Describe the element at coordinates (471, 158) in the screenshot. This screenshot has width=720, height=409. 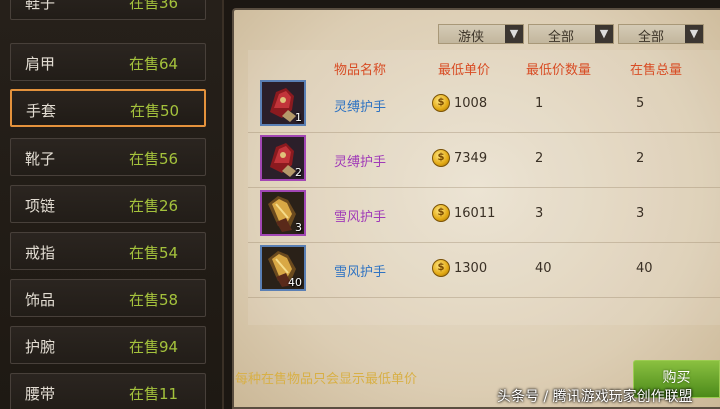
I see `min-price: 7349` at that location.